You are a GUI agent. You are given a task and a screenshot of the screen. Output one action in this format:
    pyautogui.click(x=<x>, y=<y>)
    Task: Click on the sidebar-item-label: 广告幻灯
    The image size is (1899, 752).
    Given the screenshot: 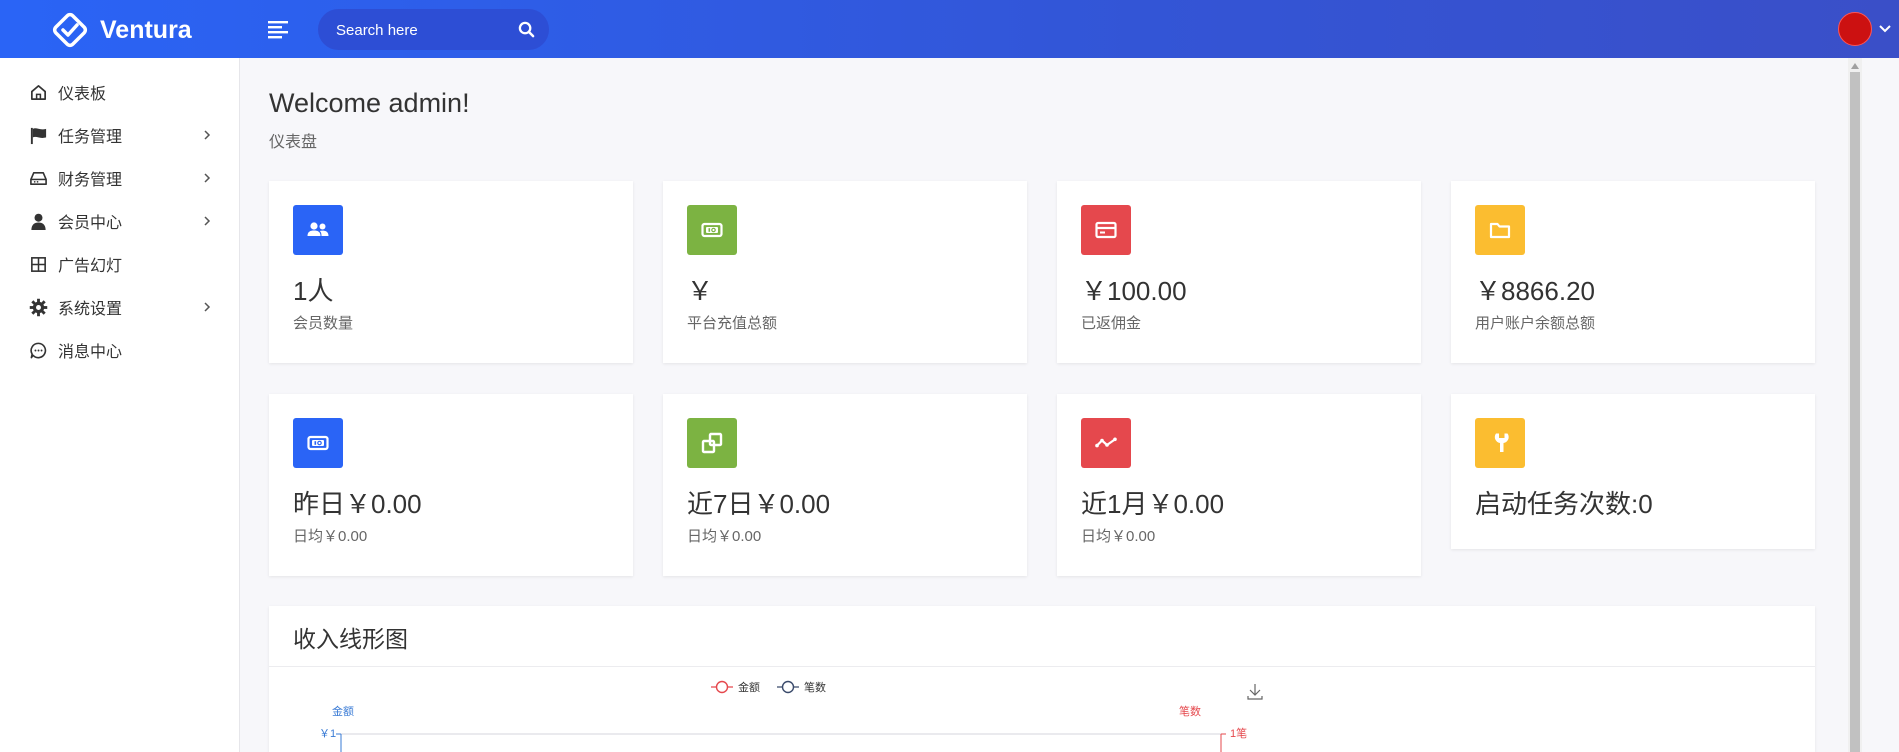 What is the action you would take?
    pyautogui.click(x=90, y=266)
    